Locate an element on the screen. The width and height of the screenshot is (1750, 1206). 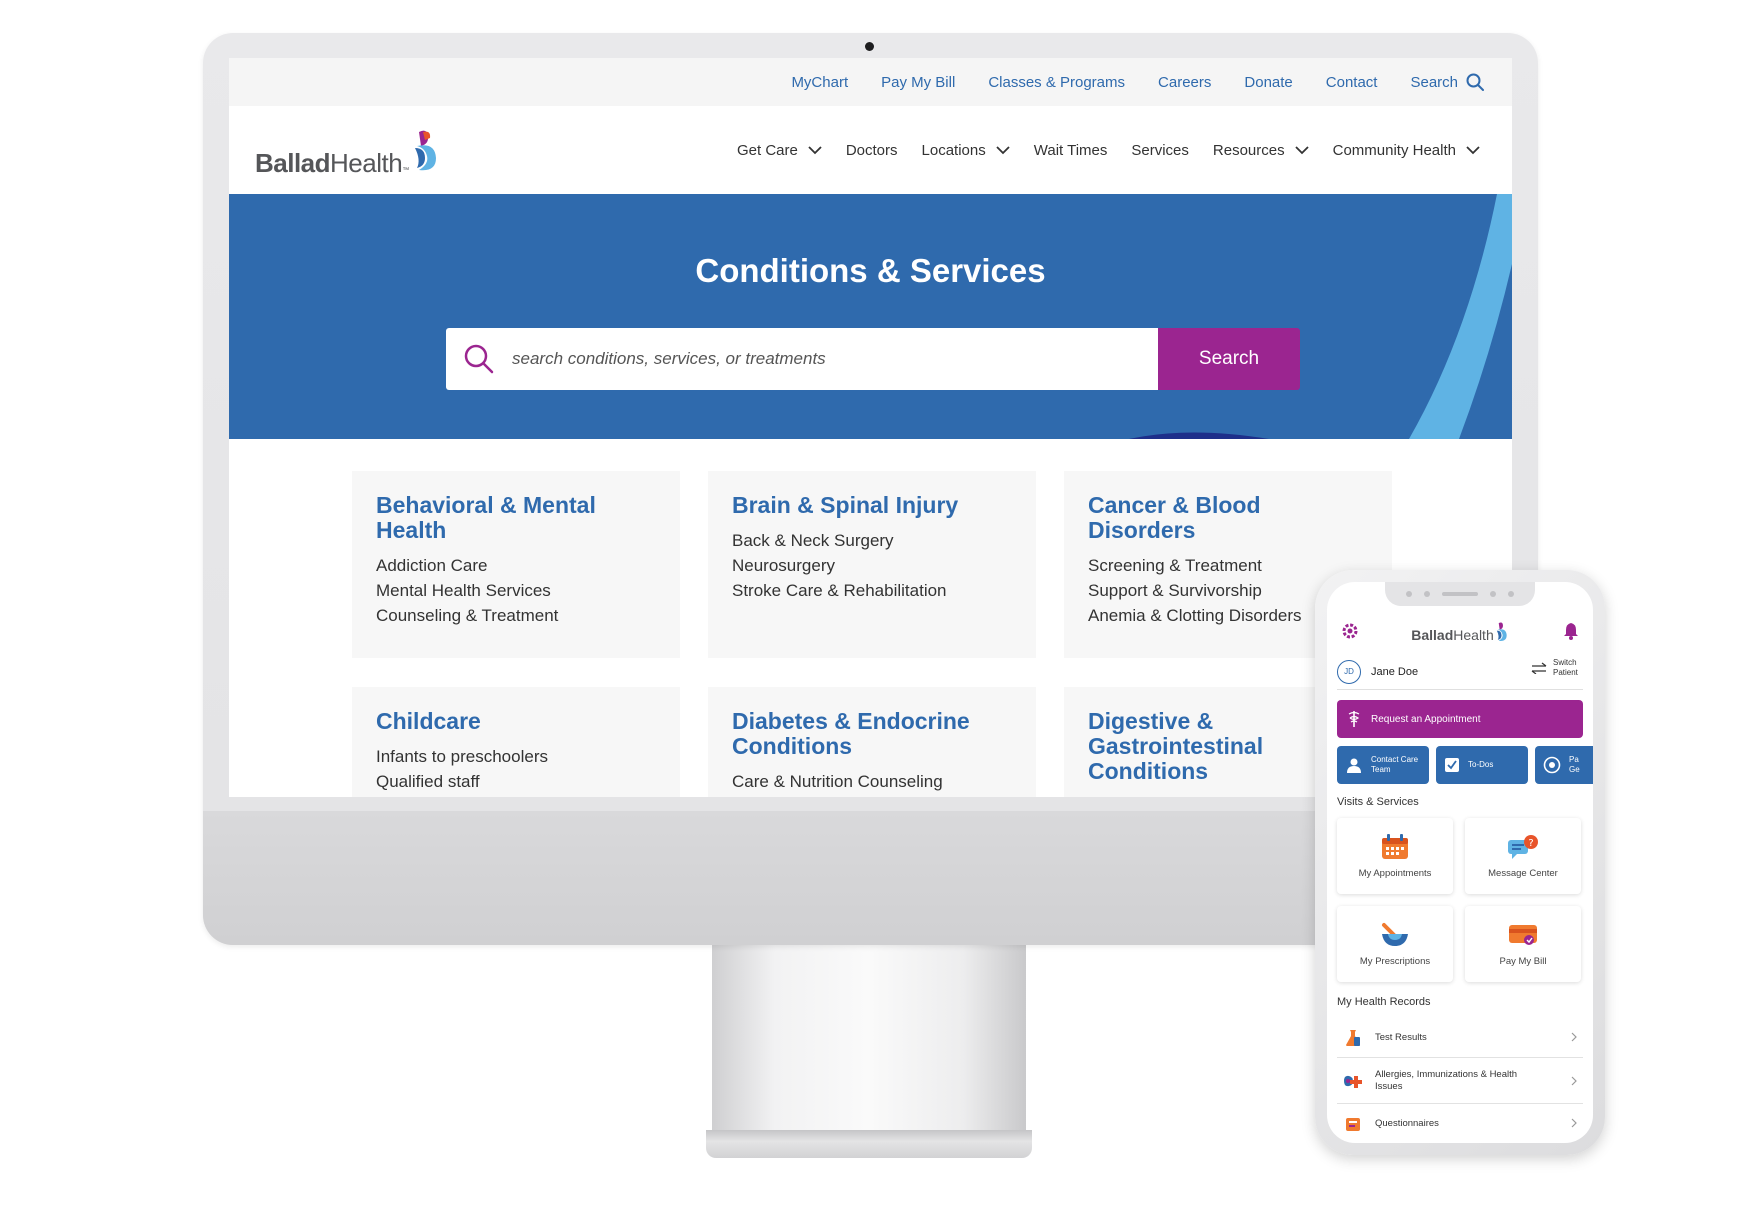
quick-action-partial: Pa Ge is located at coordinates (1564, 765).